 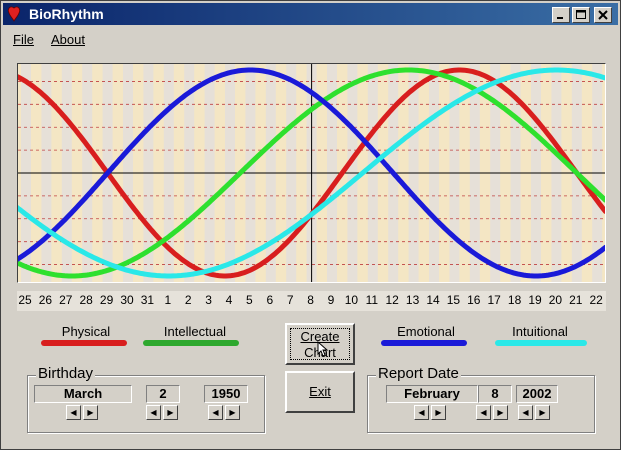 What do you see at coordinates (424, 343) in the screenshot?
I see `legend-emotional-line` at bounding box center [424, 343].